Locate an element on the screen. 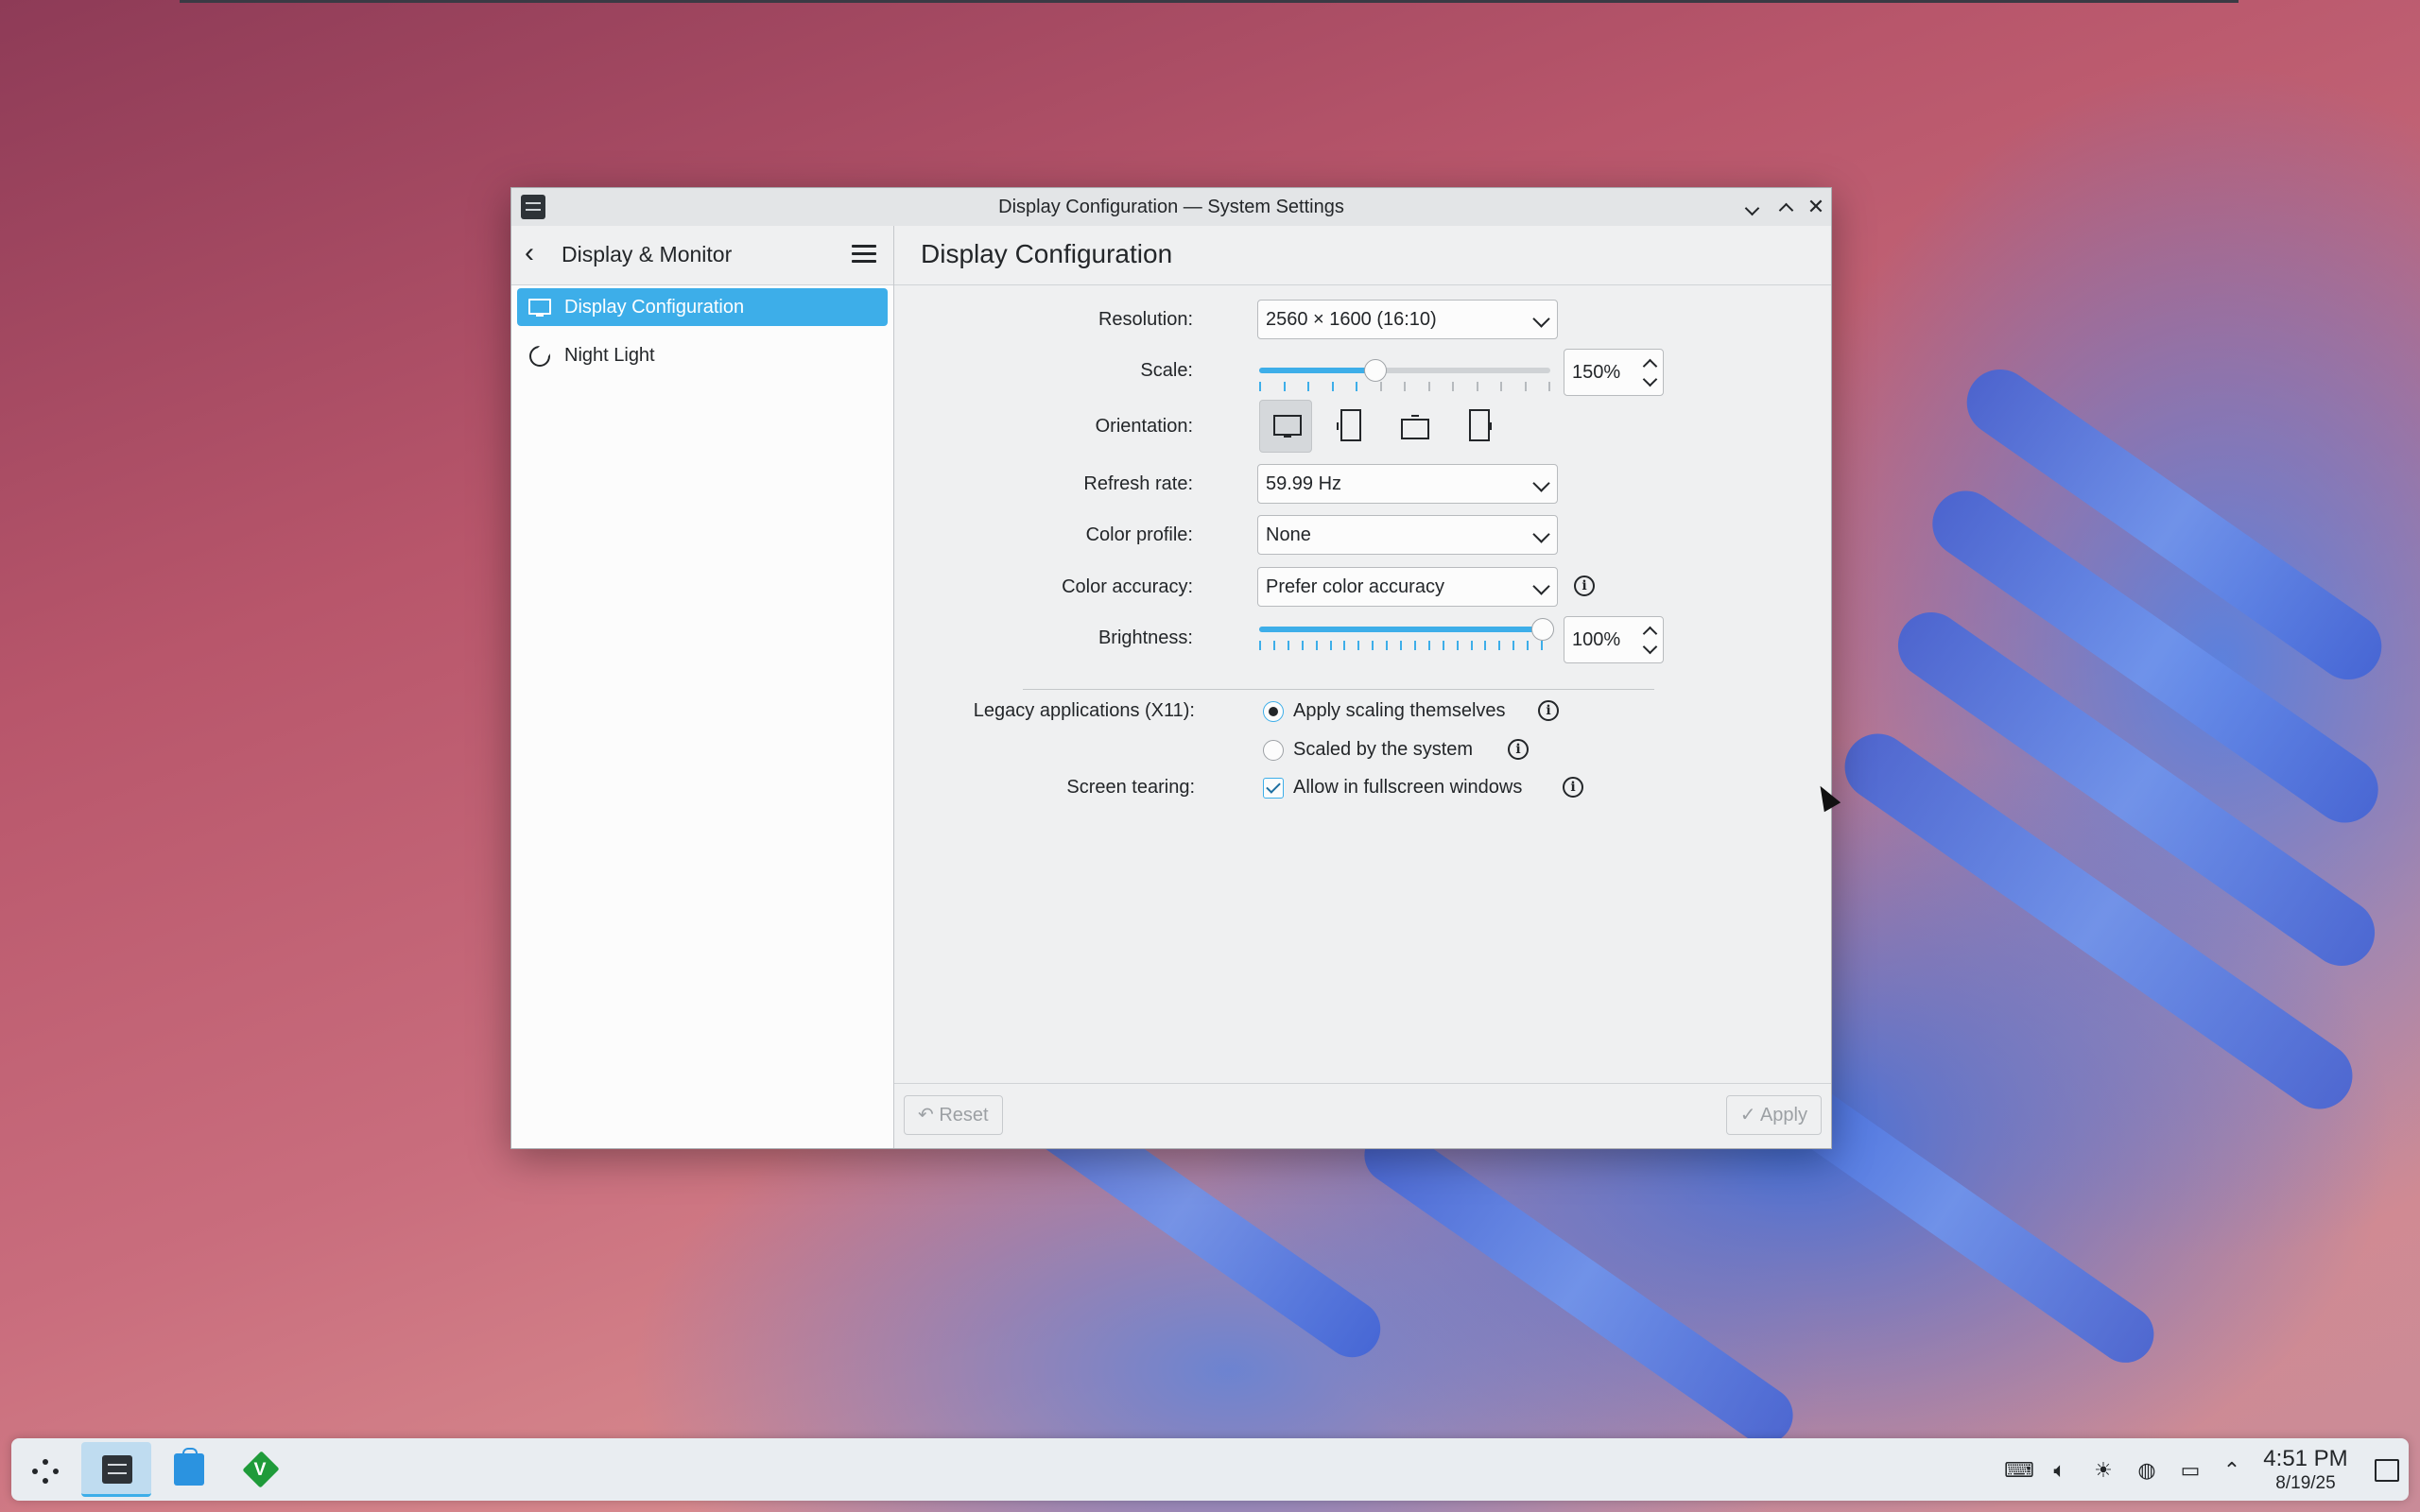 This screenshot has width=2420, height=1512. scale-slider is located at coordinates (1404, 375).